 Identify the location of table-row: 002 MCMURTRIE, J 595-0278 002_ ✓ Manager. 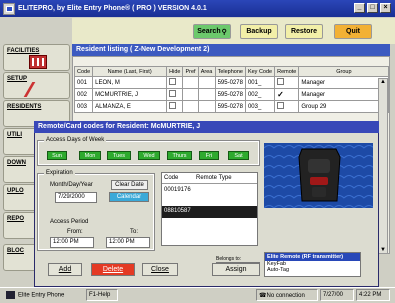
(231, 94).